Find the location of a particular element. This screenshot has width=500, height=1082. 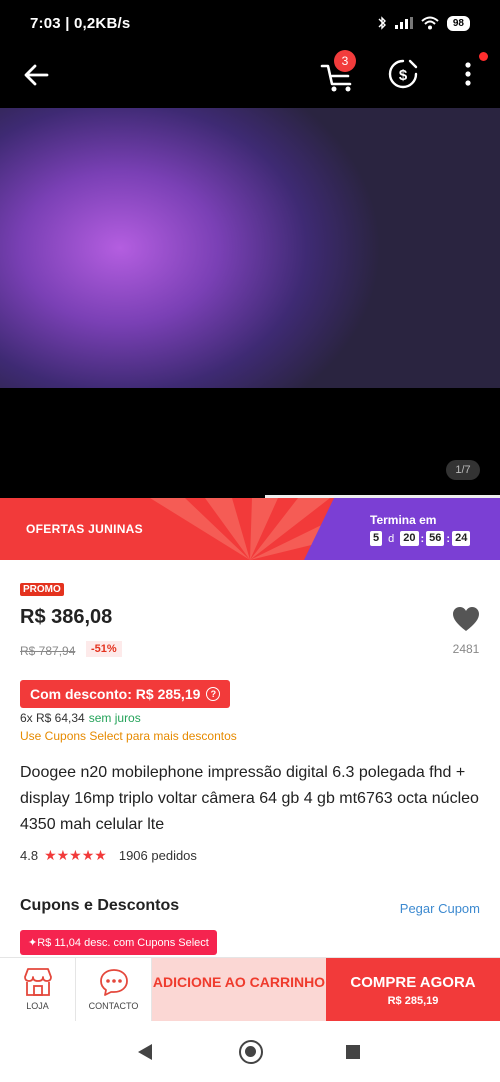

status-icons: 98 is located at coordinates (423, 23).